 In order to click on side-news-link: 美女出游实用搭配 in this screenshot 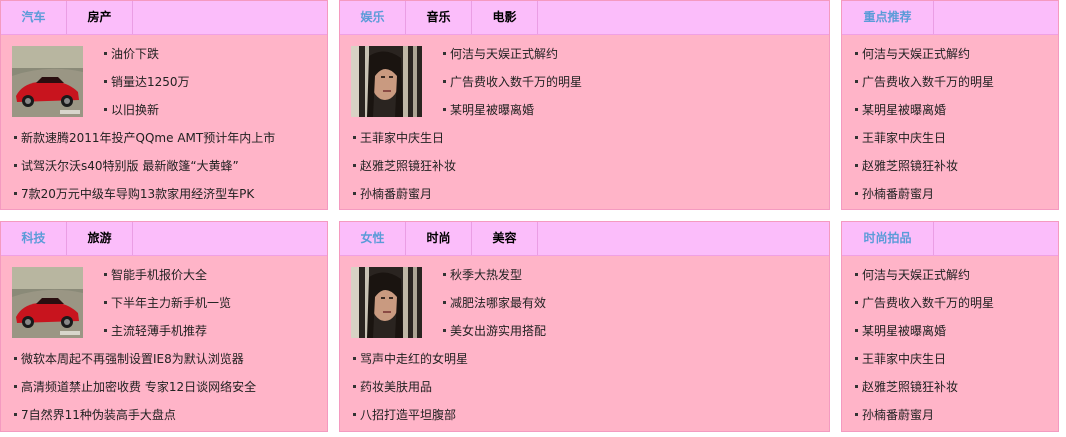, I will do `click(494, 331)`.